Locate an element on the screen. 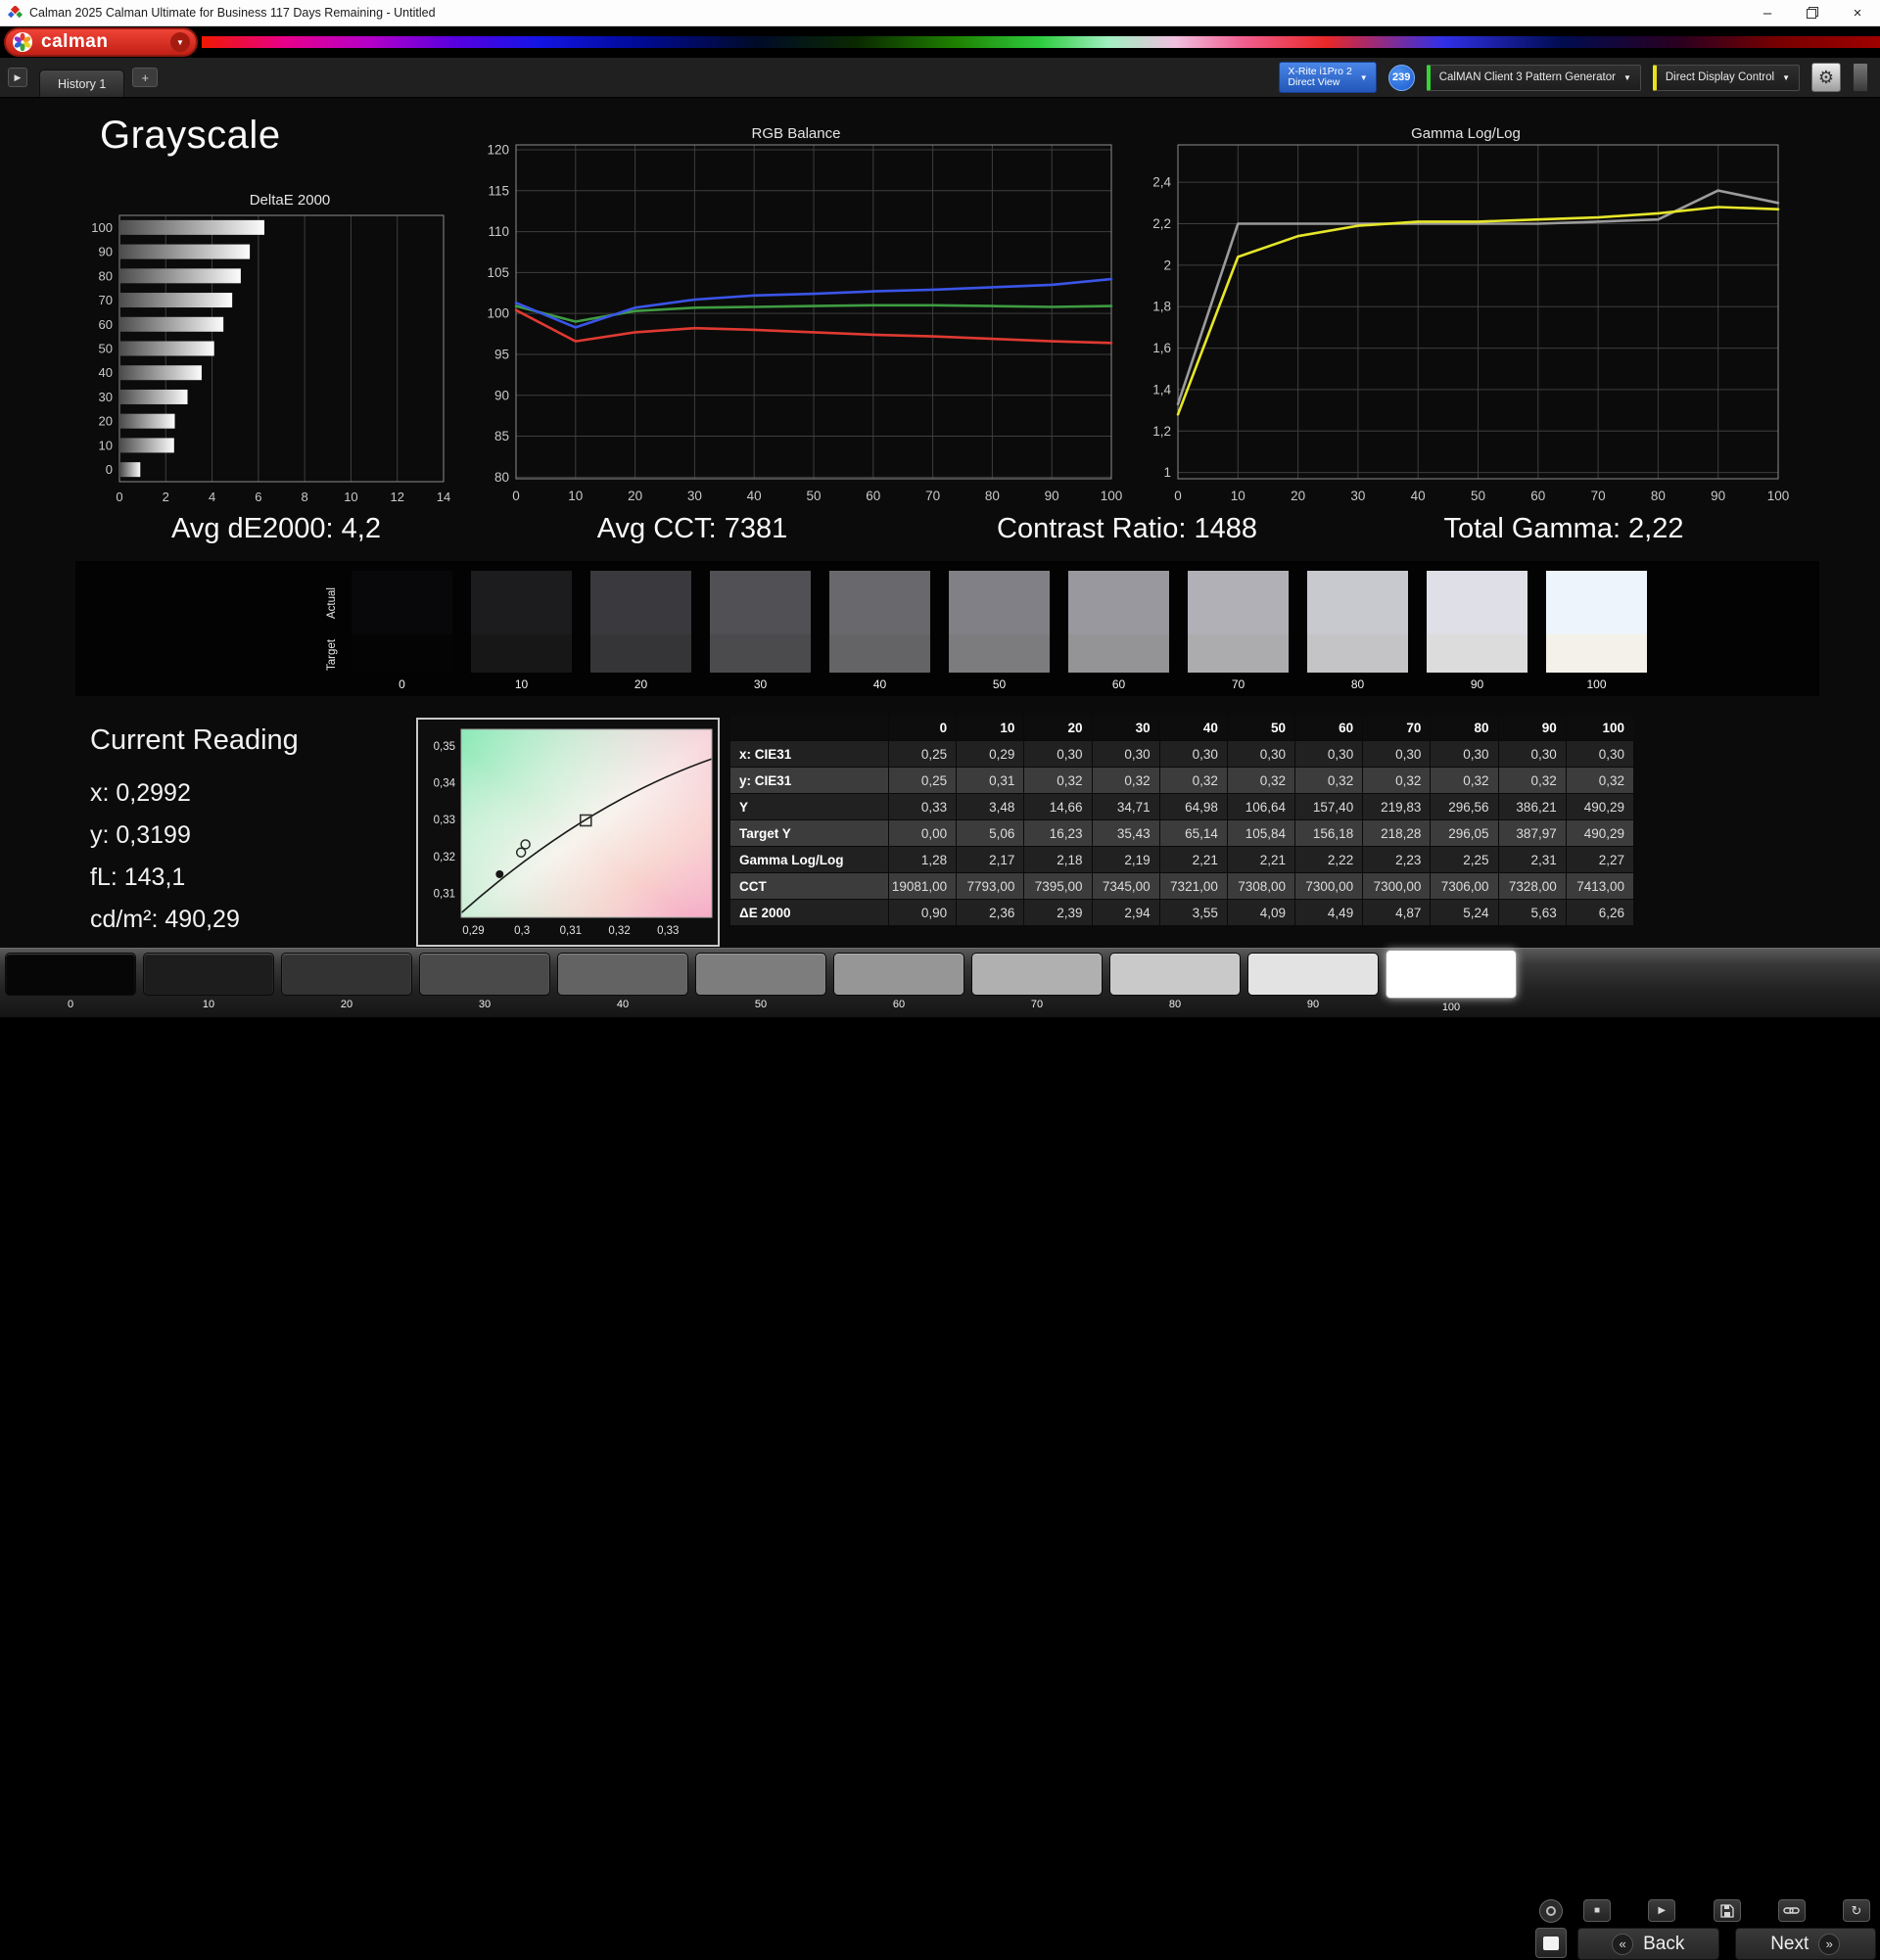 The height and width of the screenshot is (1960, 1880). meter-dropdown: X-Rite i1Pro 2 Direct View ▼ is located at coordinates (1328, 77).